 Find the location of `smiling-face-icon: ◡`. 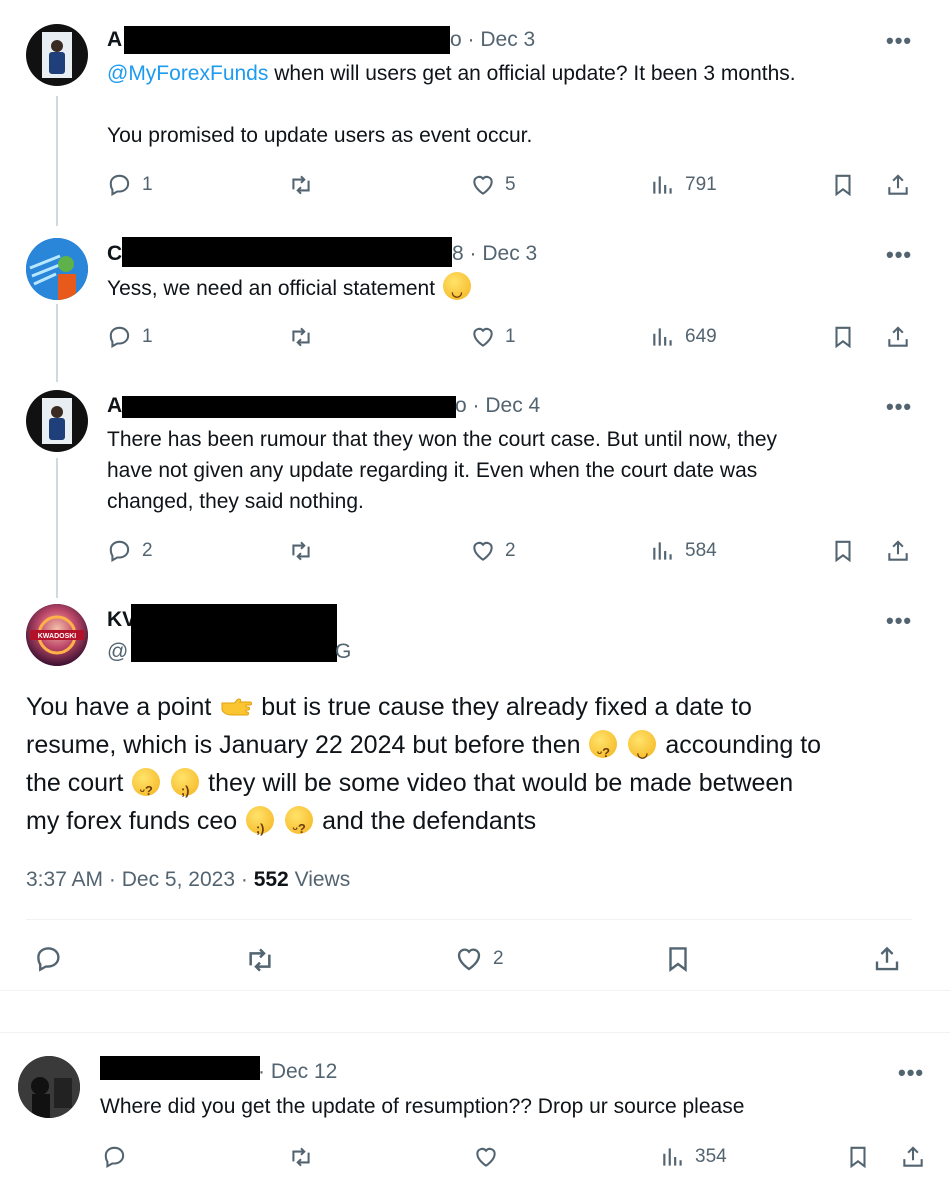

smiling-face-icon: ◡ is located at coordinates (456, 286).